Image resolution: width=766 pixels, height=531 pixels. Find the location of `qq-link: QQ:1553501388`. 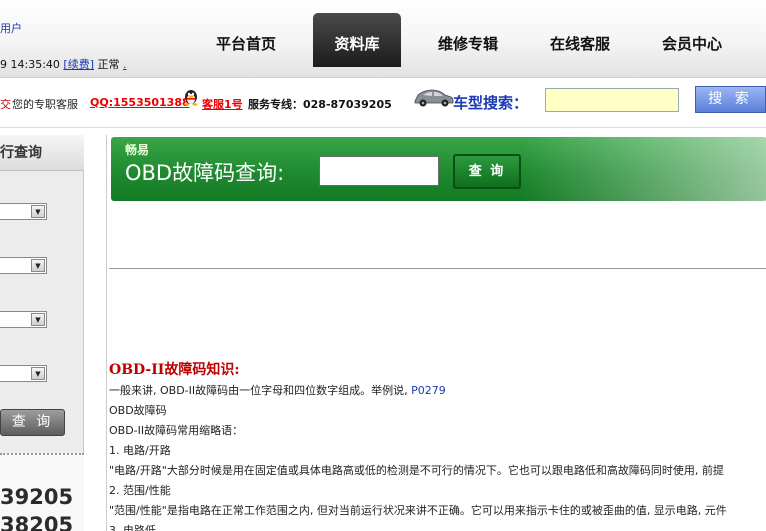

qq-link: QQ:1553501388 is located at coordinates (140, 102).